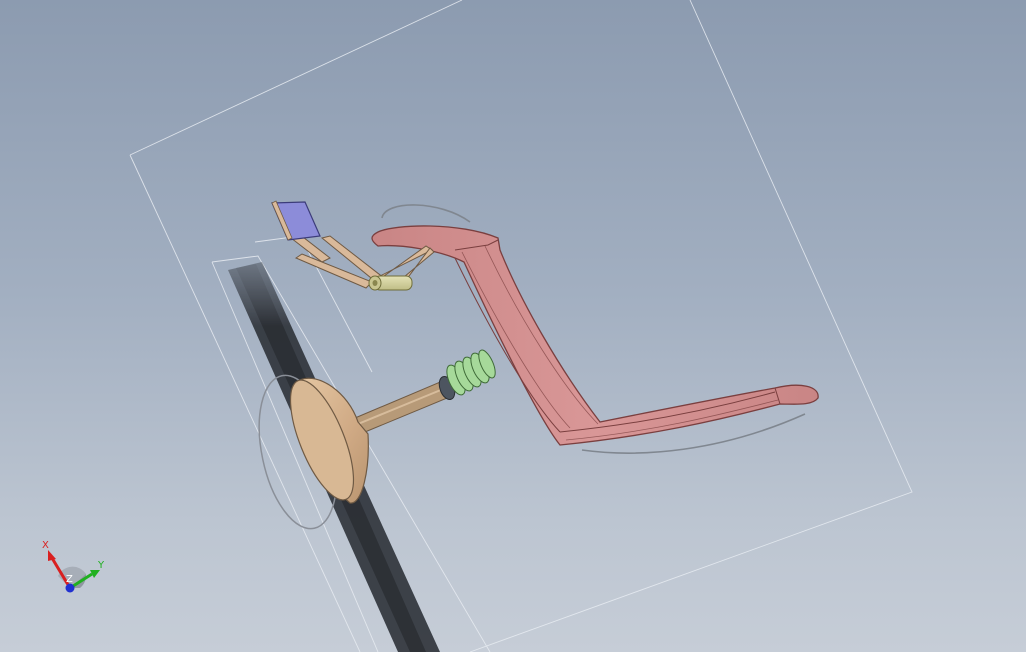 The width and height of the screenshot is (1026, 652). Describe the element at coordinates (296, 220) in the screenshot. I see `pad` at that location.